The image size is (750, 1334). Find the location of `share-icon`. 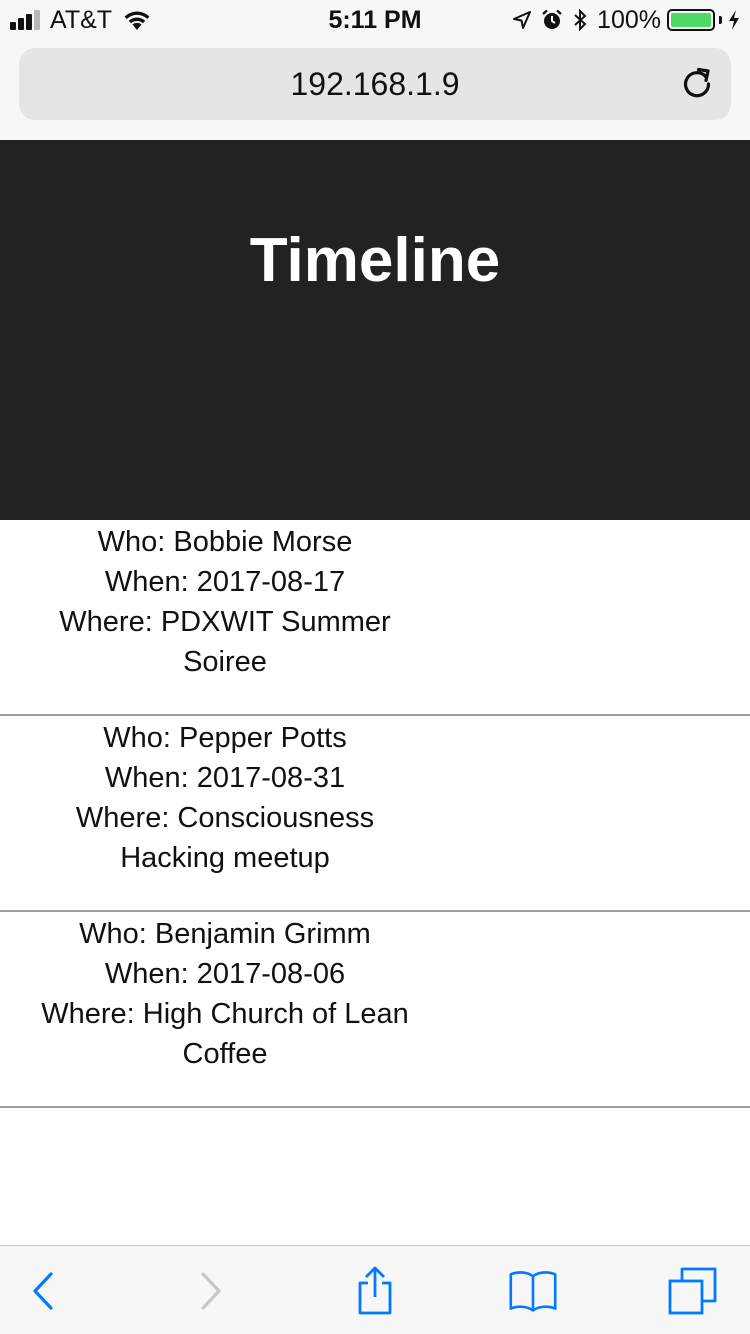

share-icon is located at coordinates (375, 1291).